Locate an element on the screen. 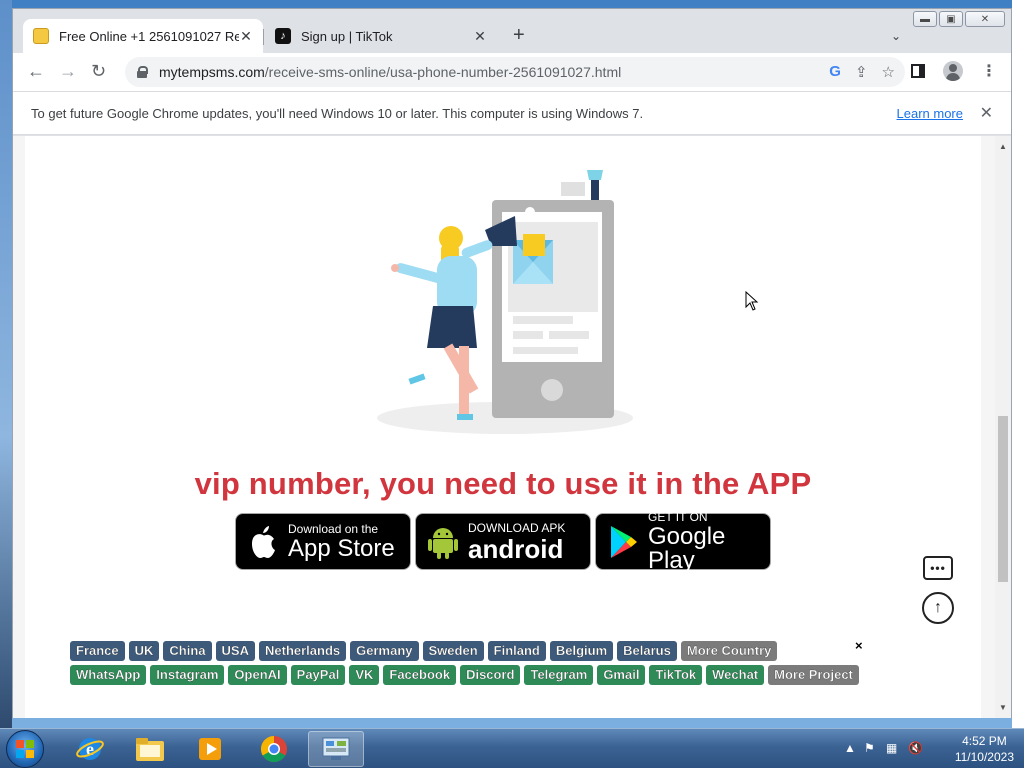 This screenshot has width=1024, height=768. badge-small-text: DOWNLOAD APK is located at coordinates (517, 527).